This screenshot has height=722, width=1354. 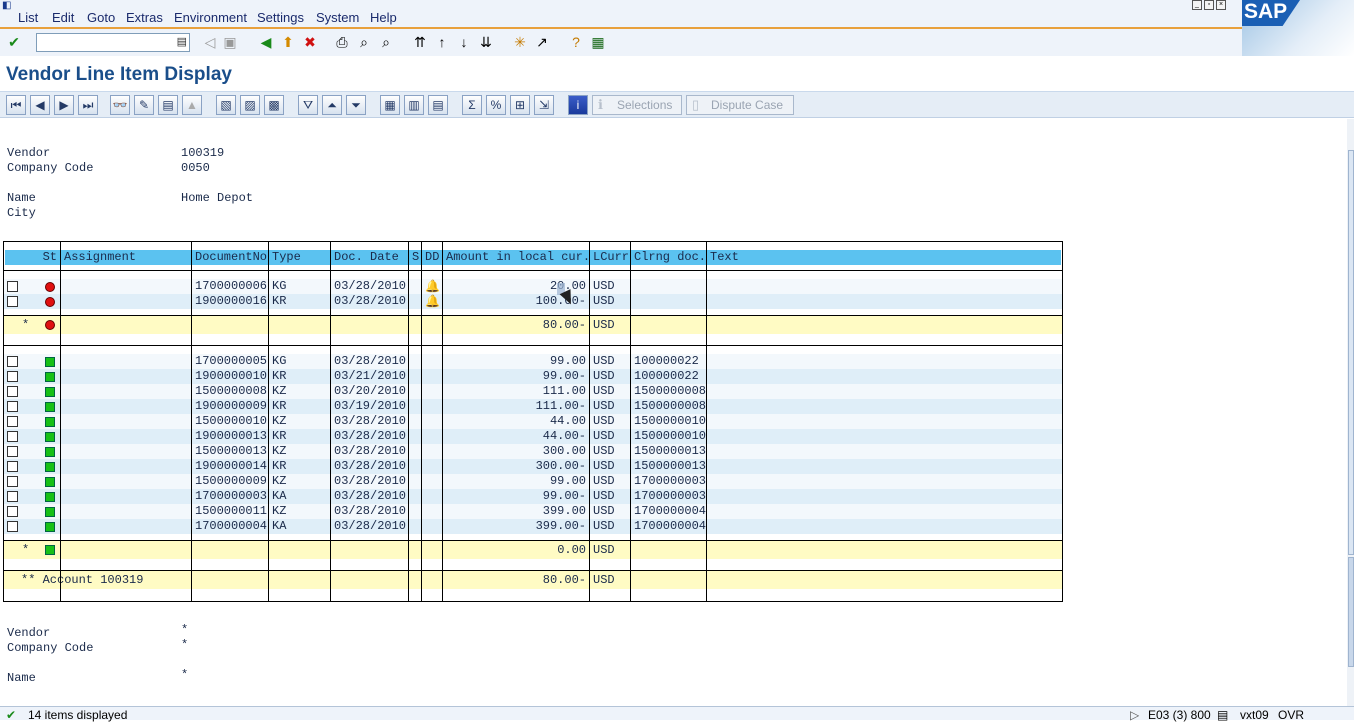 What do you see at coordinates (637, 105) in the screenshot?
I see `selections-button: ℹ Selections` at bounding box center [637, 105].